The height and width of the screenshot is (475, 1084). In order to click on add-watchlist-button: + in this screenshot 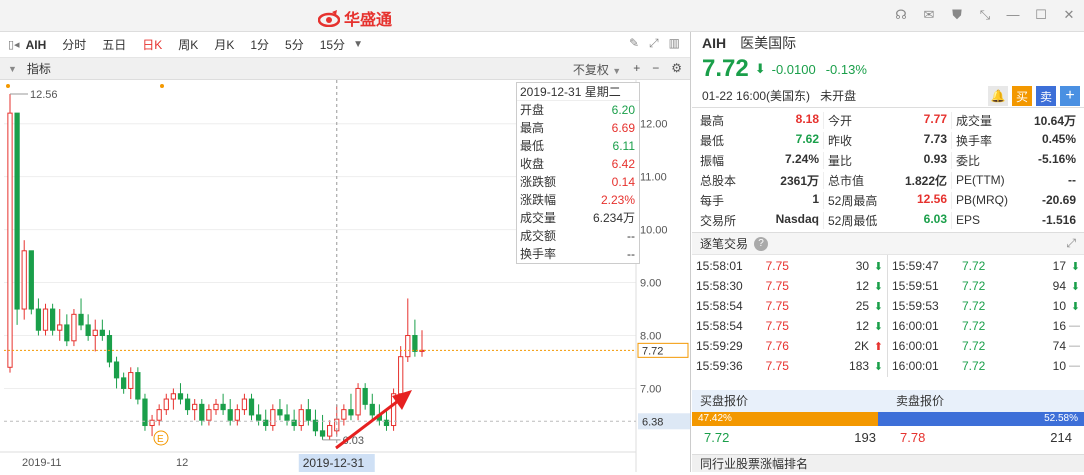, I will do `click(1070, 96)`.